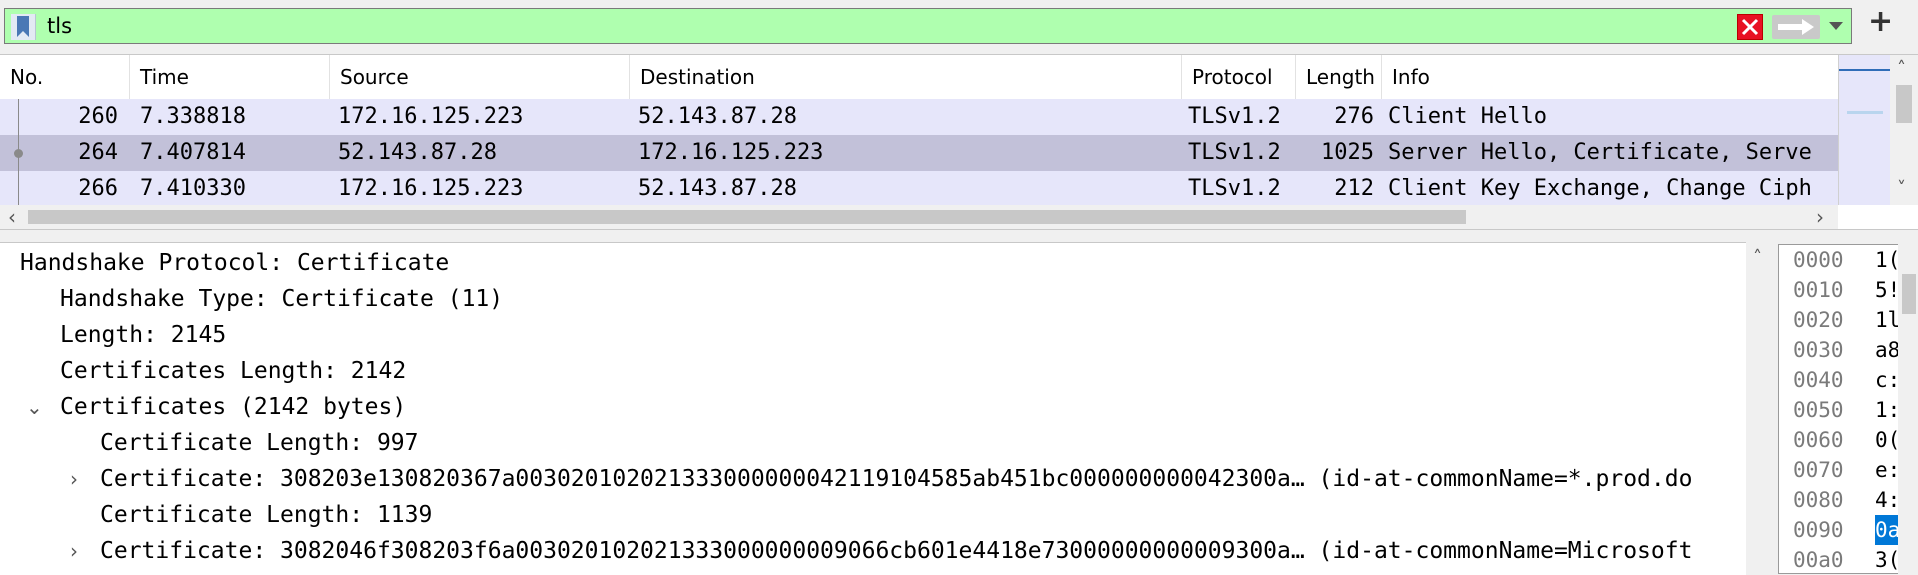 The image size is (1918, 575). I want to click on hex-offset: 0080, so click(1818, 500).